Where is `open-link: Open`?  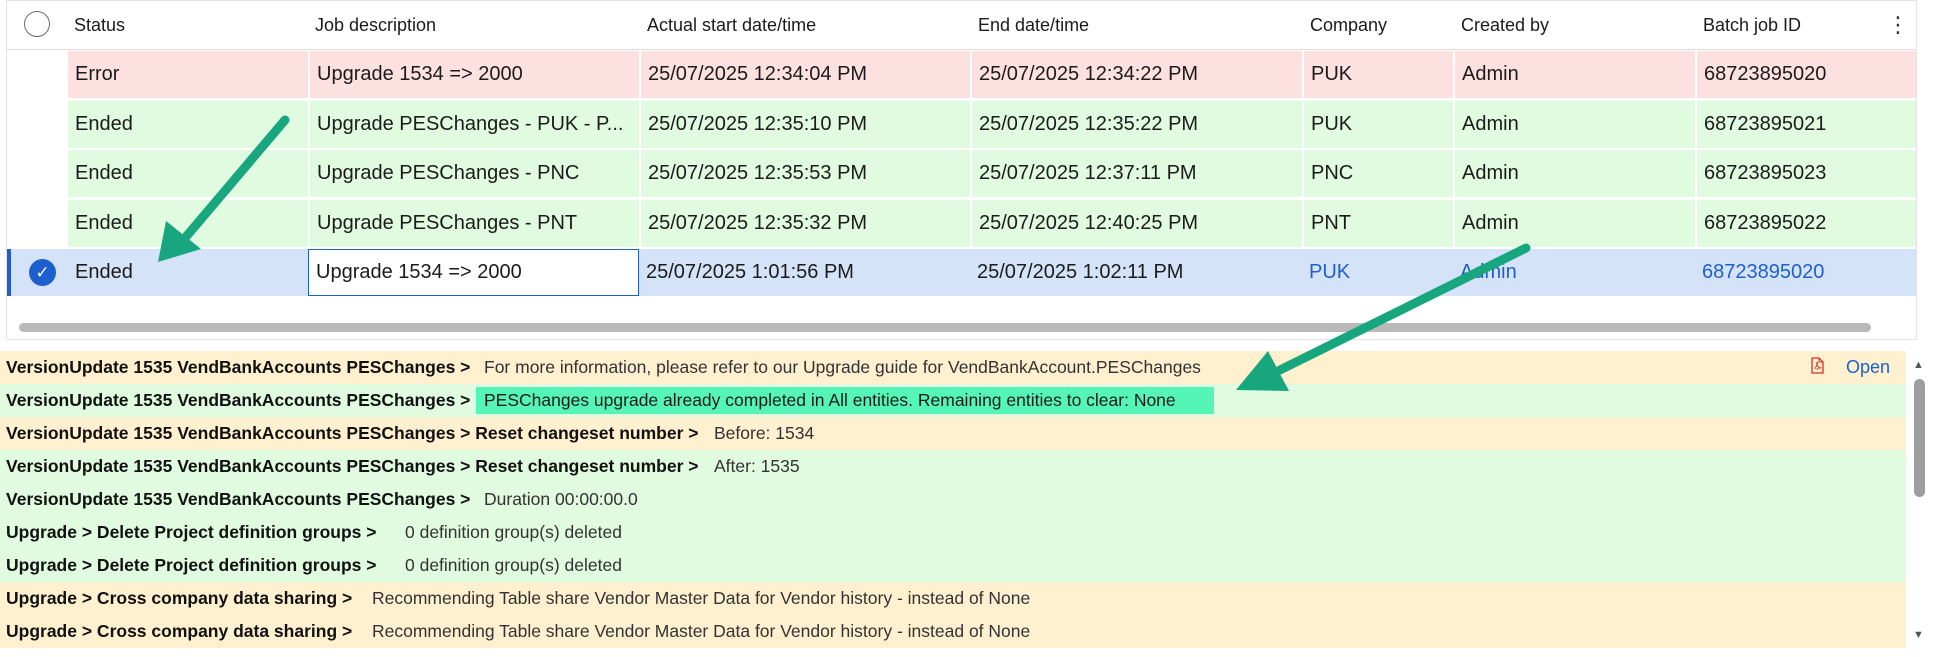 open-link: Open is located at coordinates (1868, 367).